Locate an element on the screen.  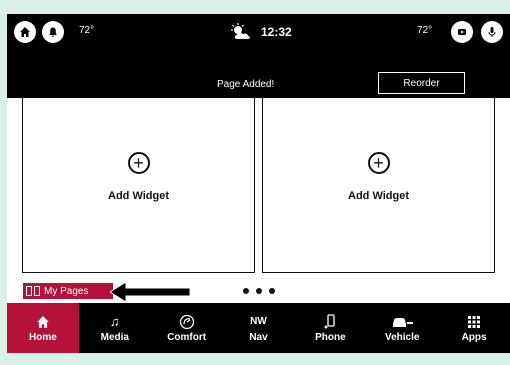
notification-bar: Page Added! Reorder is located at coordinates (258, 84).